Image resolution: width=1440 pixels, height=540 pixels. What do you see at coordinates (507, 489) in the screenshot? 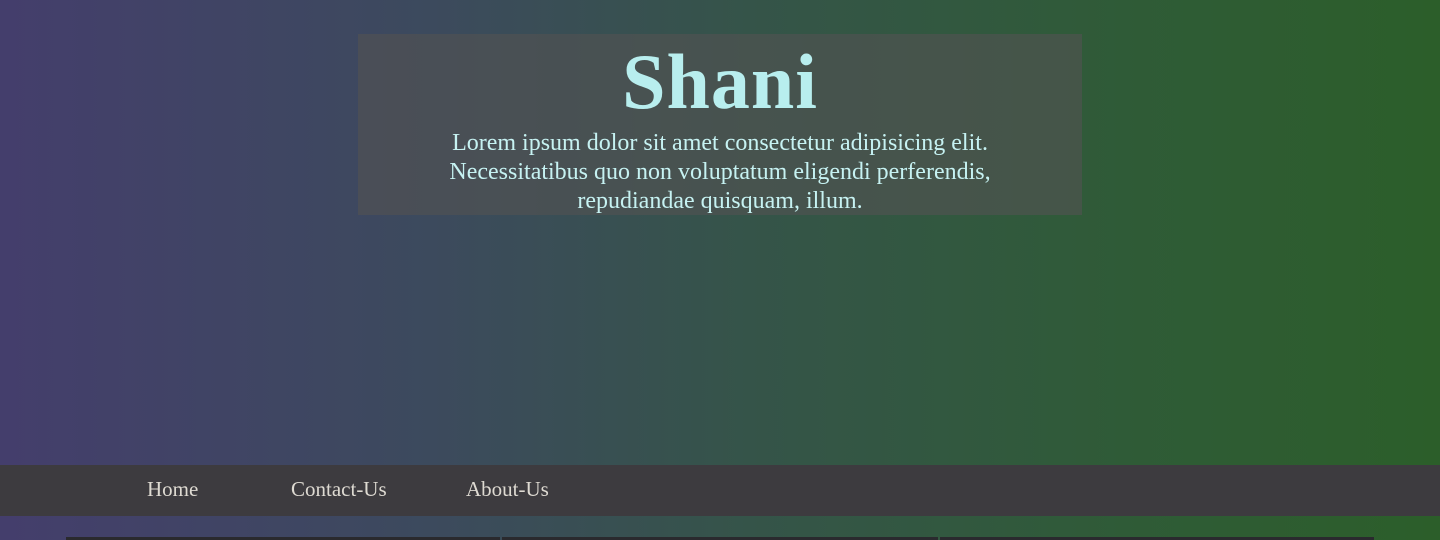
I see `nav-link-about-us: About-Us` at bounding box center [507, 489].